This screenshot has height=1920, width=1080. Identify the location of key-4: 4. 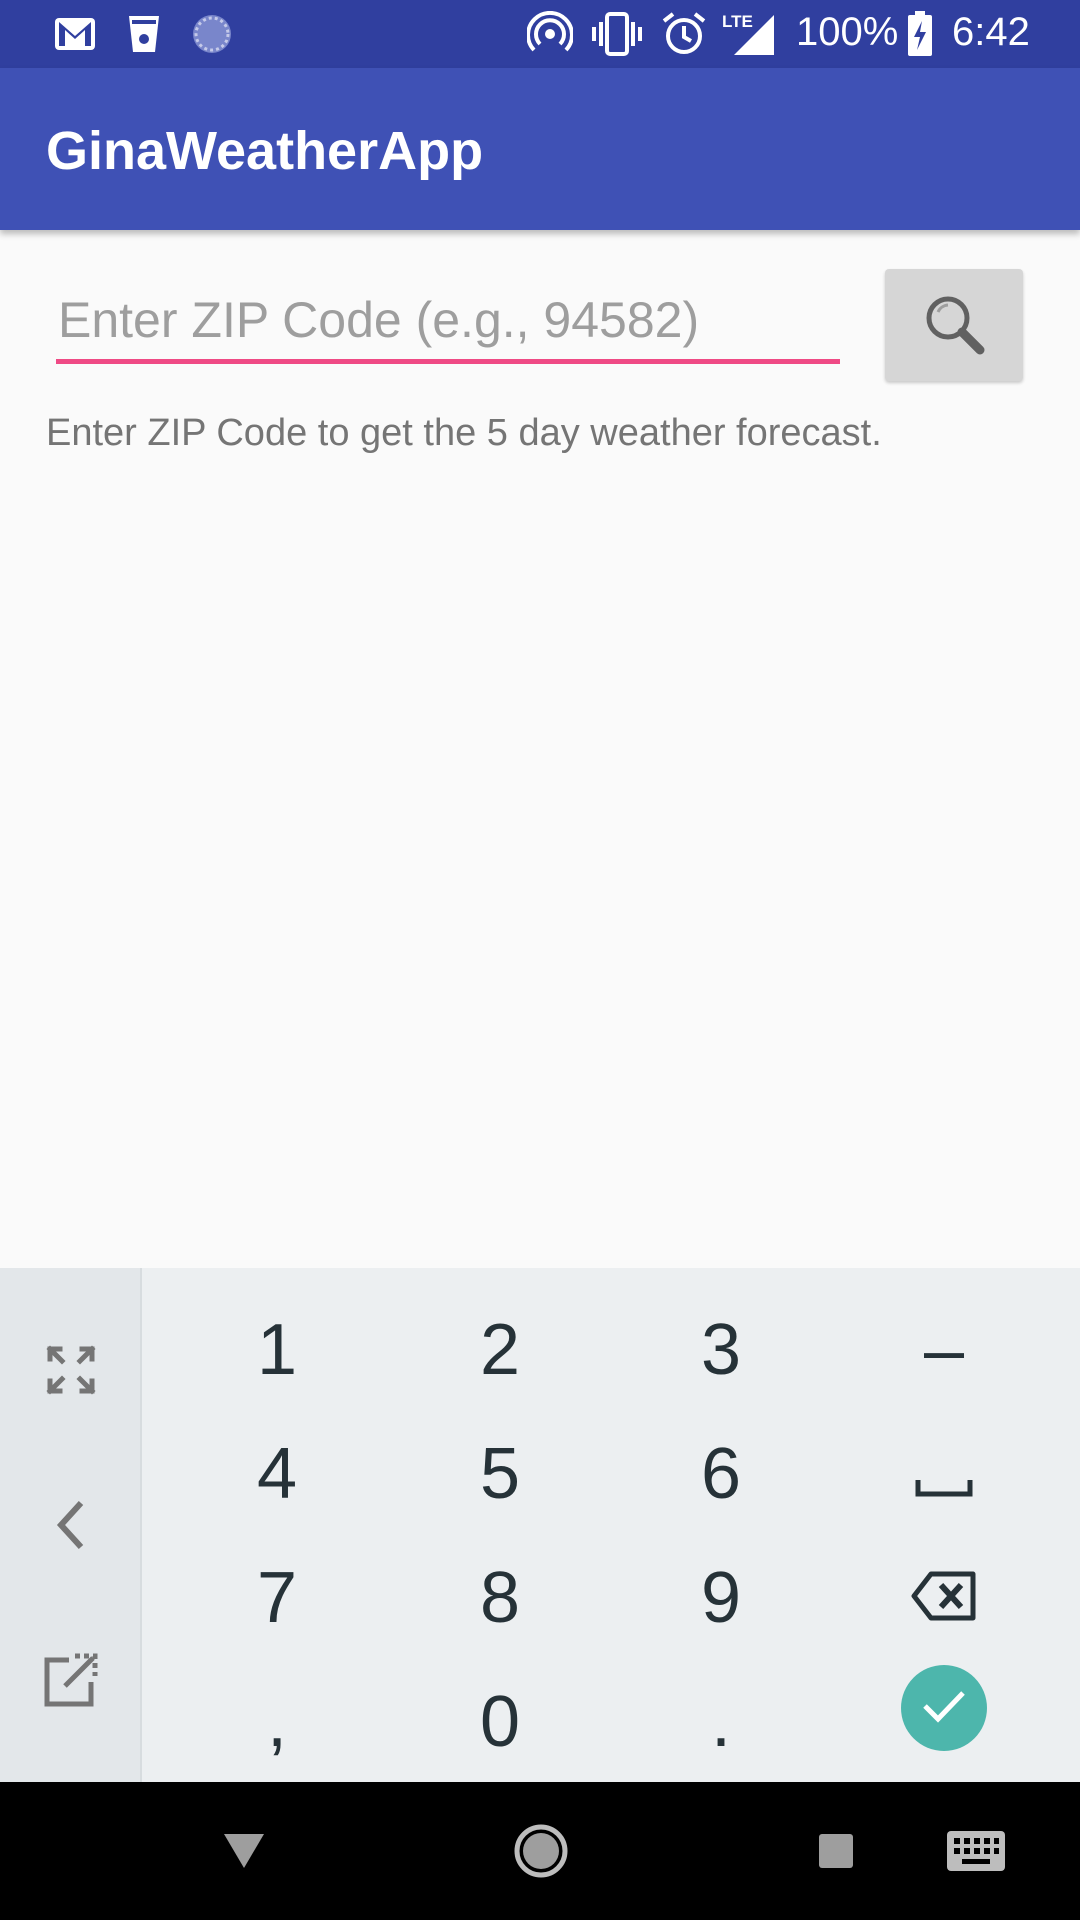
(277, 1474).